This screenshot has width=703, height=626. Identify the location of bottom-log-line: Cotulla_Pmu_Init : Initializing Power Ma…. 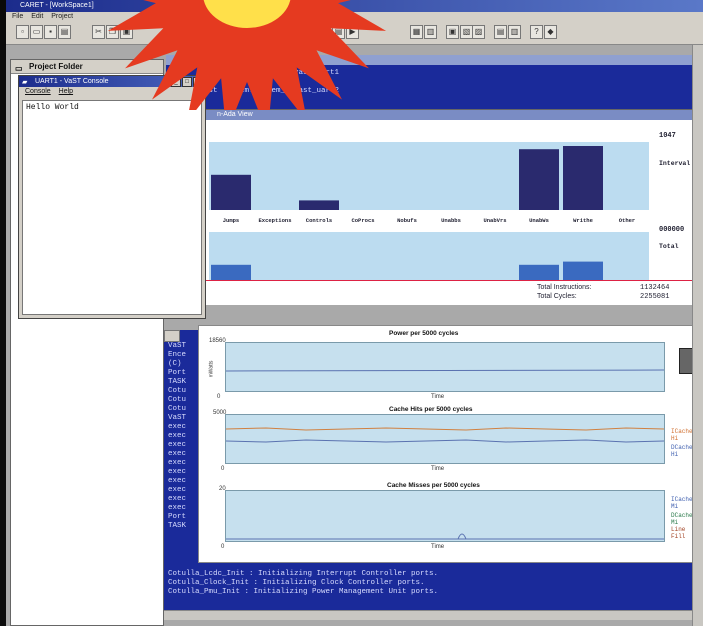
(303, 592).